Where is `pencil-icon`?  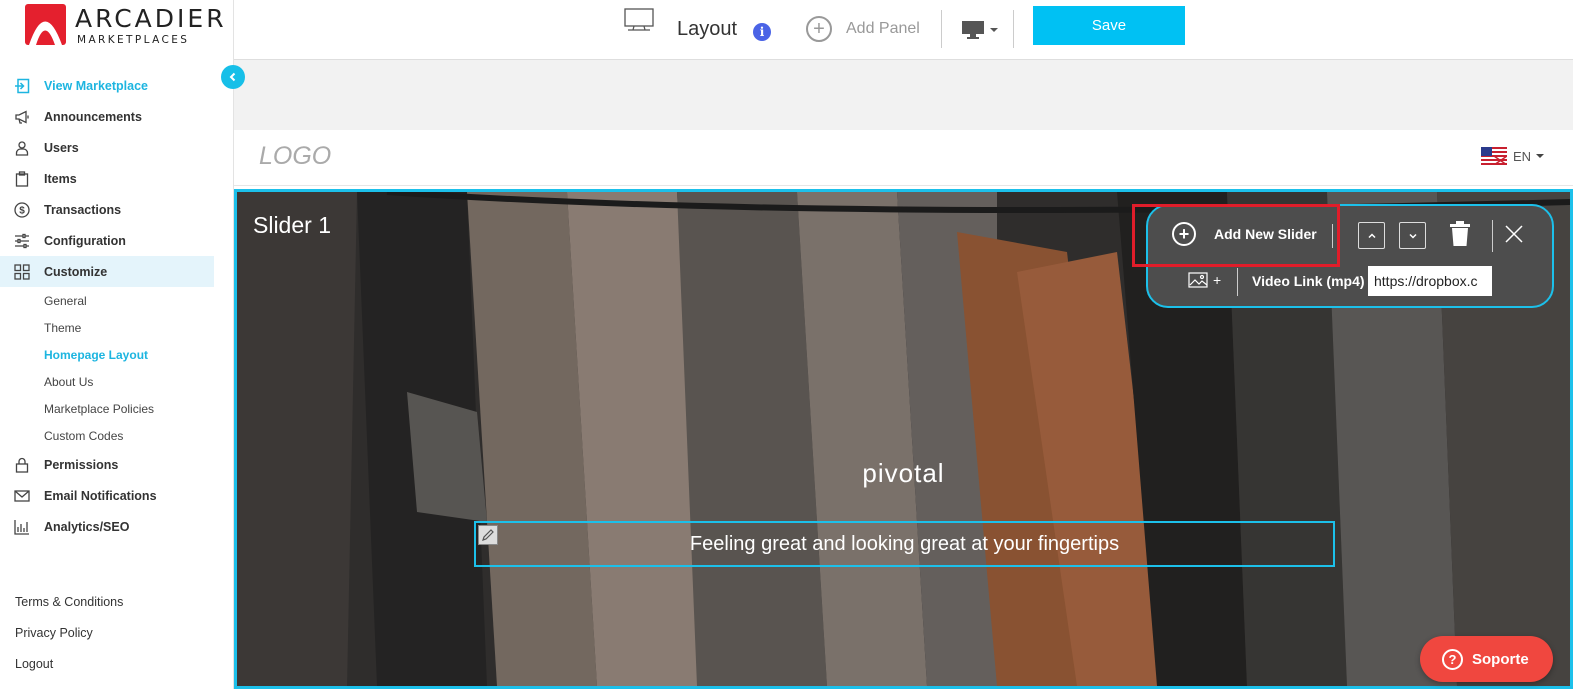 pencil-icon is located at coordinates (488, 535).